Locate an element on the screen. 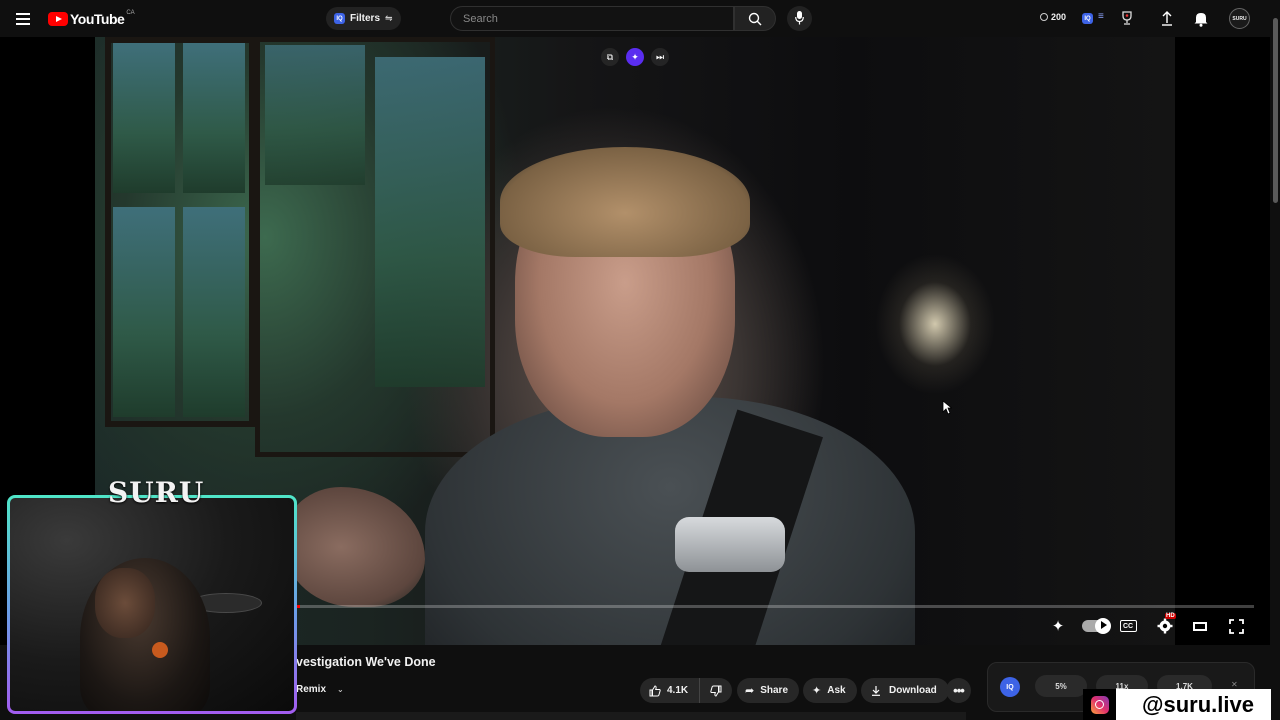  player-extension-icons: ⧉ ✦ ⏭ is located at coordinates (635, 57).